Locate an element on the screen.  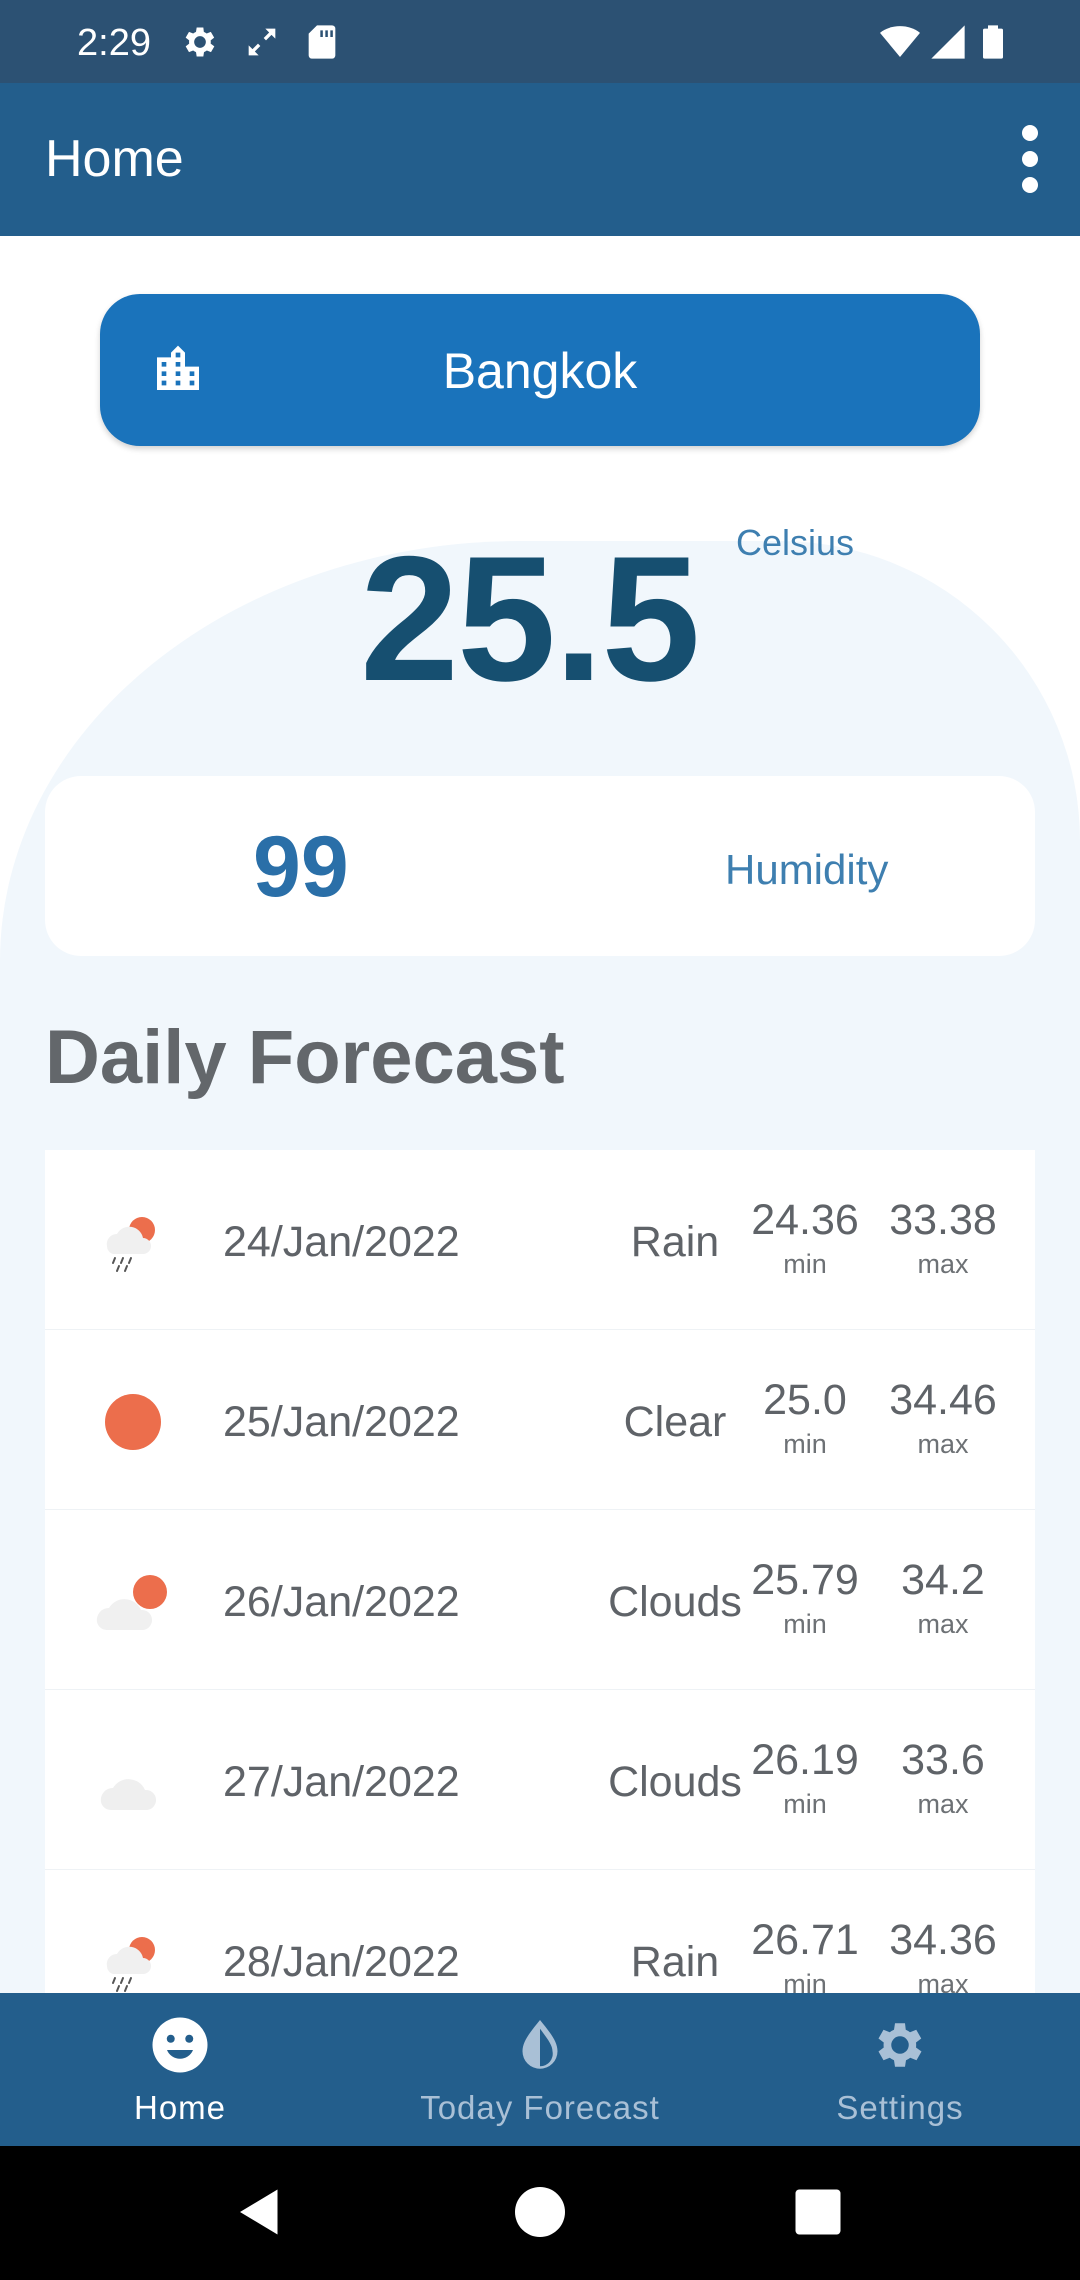
humidity-card: 99 Humidity is located at coordinates (540, 866).